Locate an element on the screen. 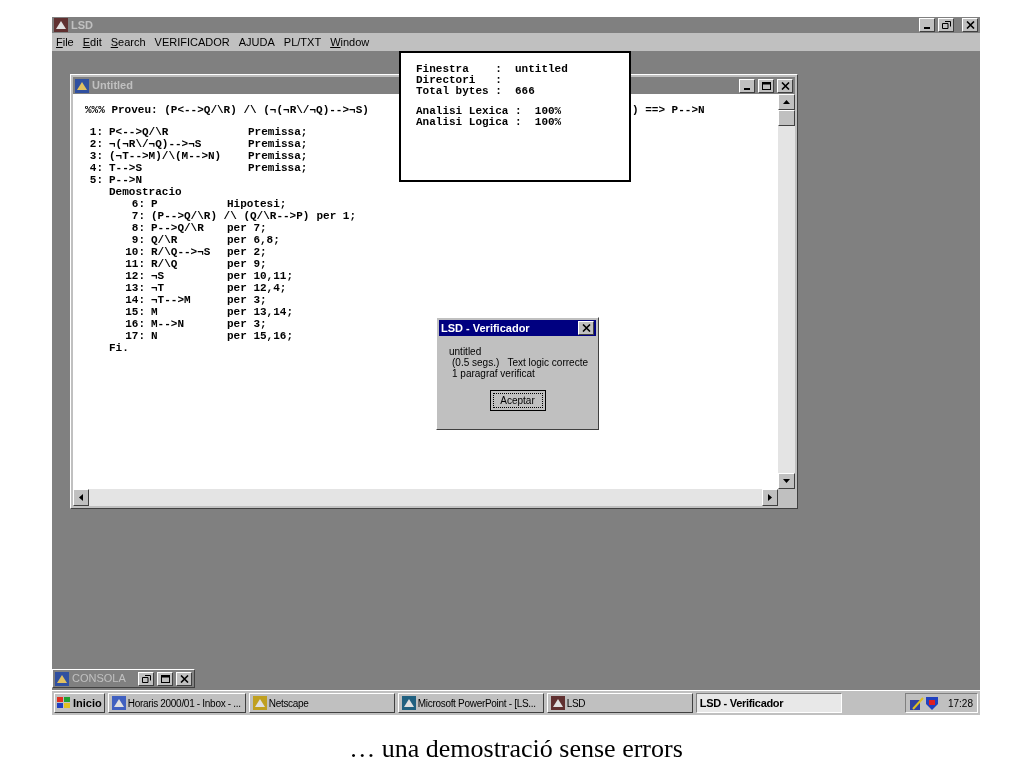  document-icon is located at coordinates (82, 85).